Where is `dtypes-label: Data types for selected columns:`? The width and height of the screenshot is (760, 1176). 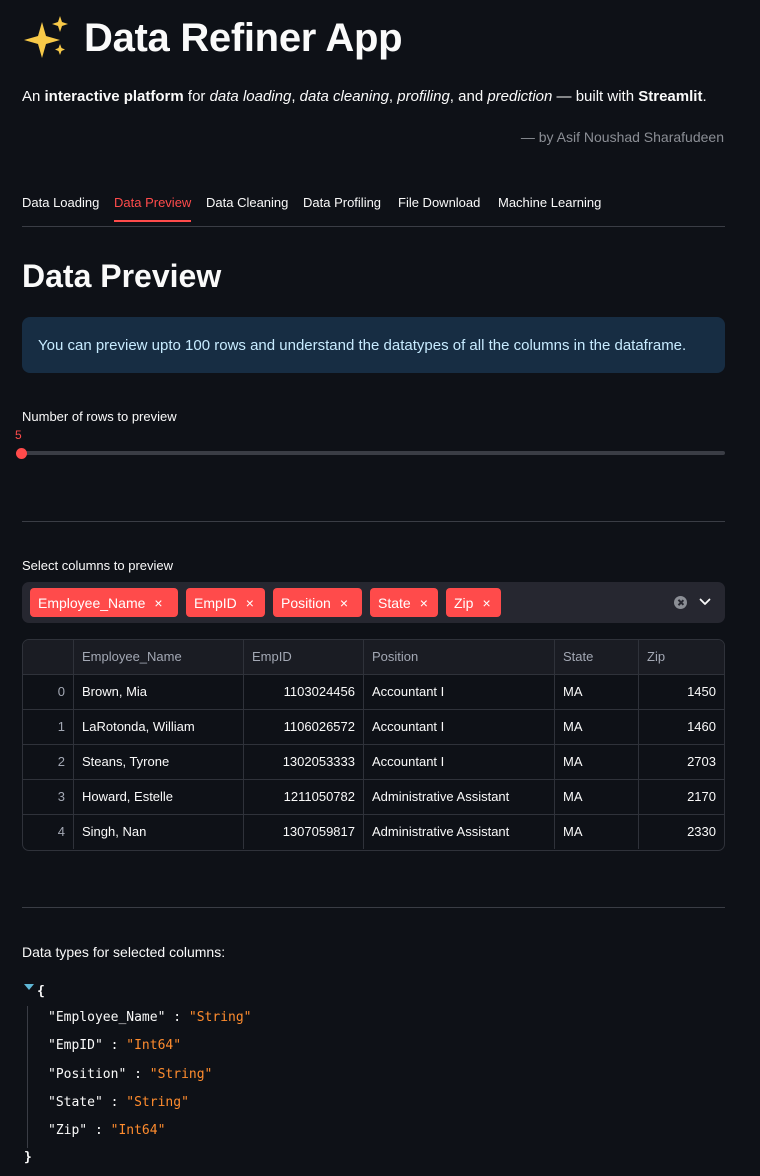
dtypes-label: Data types for selected columns: is located at coordinates (124, 952).